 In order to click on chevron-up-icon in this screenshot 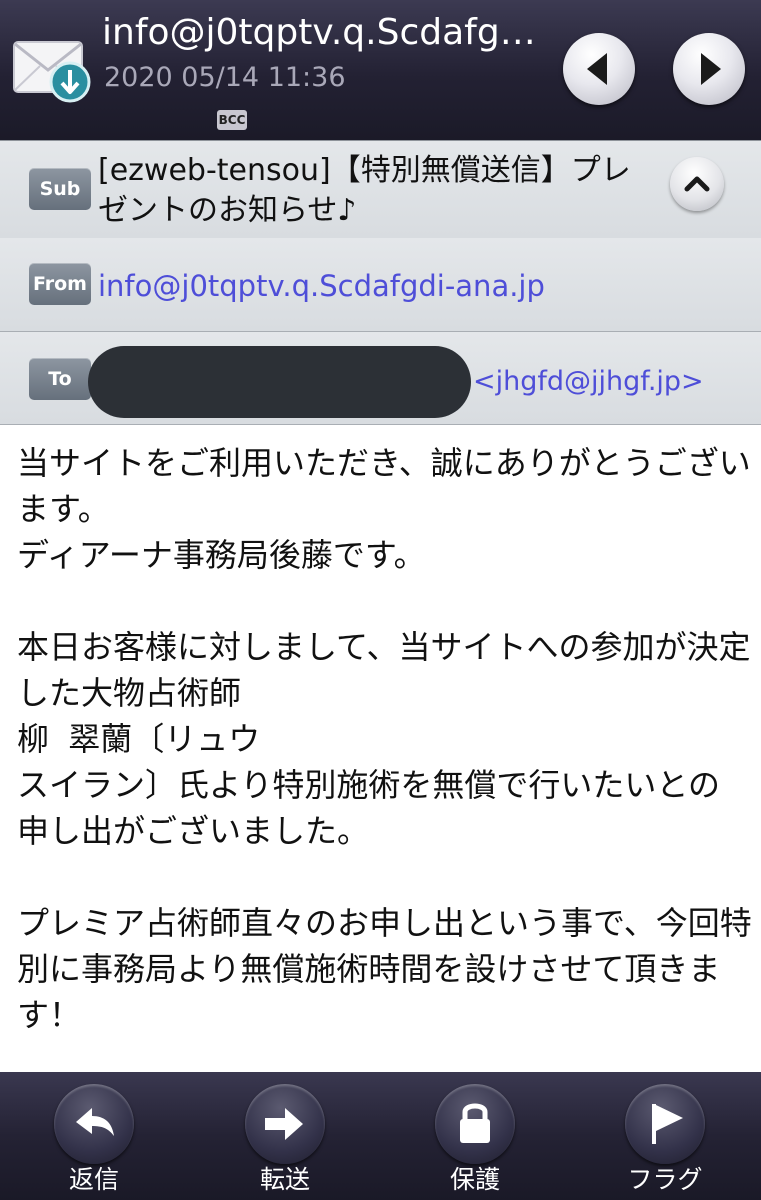, I will do `click(697, 184)`.